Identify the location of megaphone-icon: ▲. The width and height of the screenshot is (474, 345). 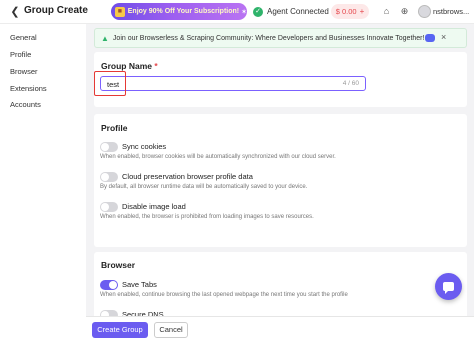
(105, 38).